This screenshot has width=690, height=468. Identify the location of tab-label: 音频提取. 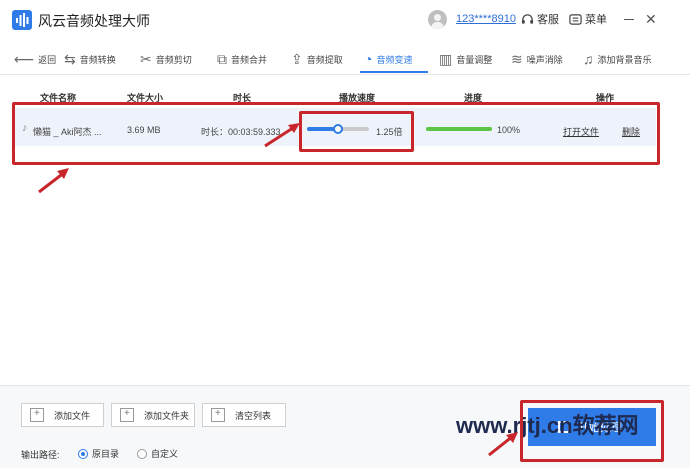
(324, 59).